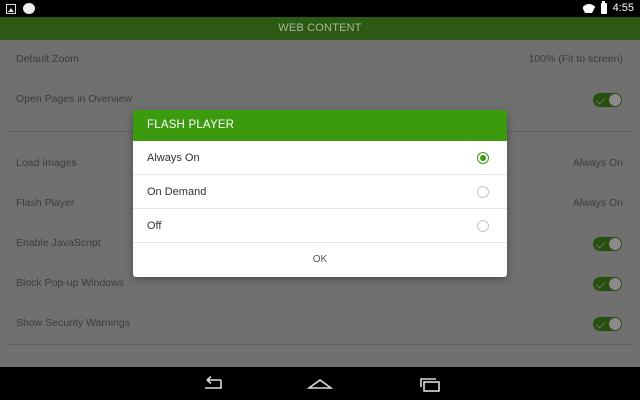  What do you see at coordinates (70, 283) in the screenshot?
I see `setting-label: Block Pop-up Windows` at bounding box center [70, 283].